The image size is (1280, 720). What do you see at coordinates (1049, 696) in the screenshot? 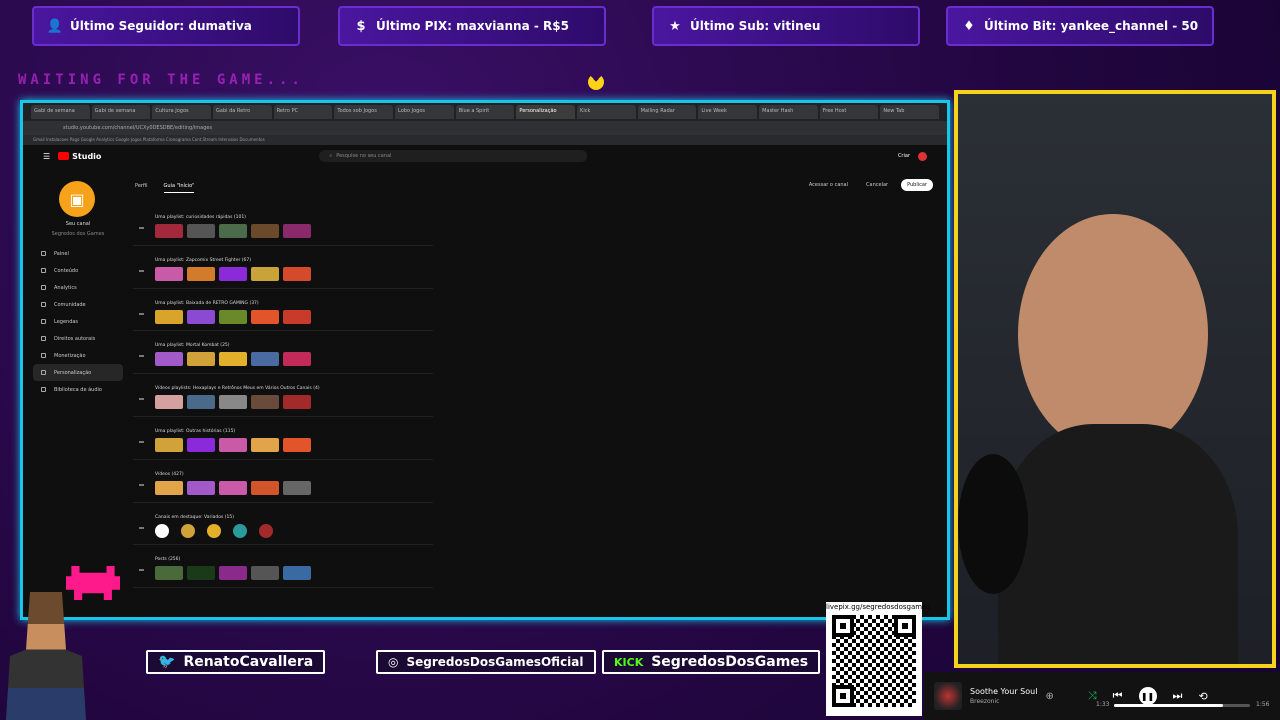
I see `add-icon: ⊕` at bounding box center [1049, 696].